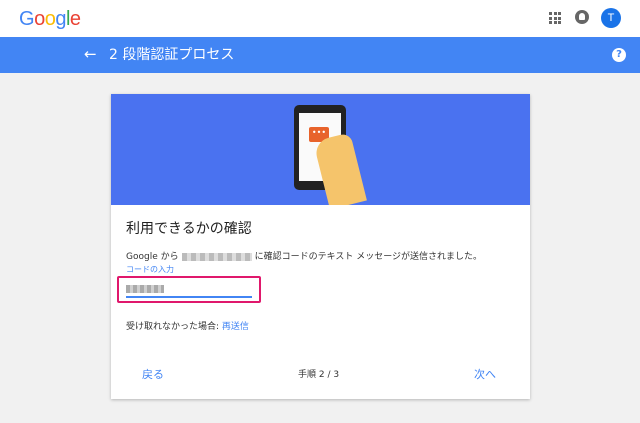  What do you see at coordinates (611, 18) in the screenshot?
I see `avatar: T` at bounding box center [611, 18].